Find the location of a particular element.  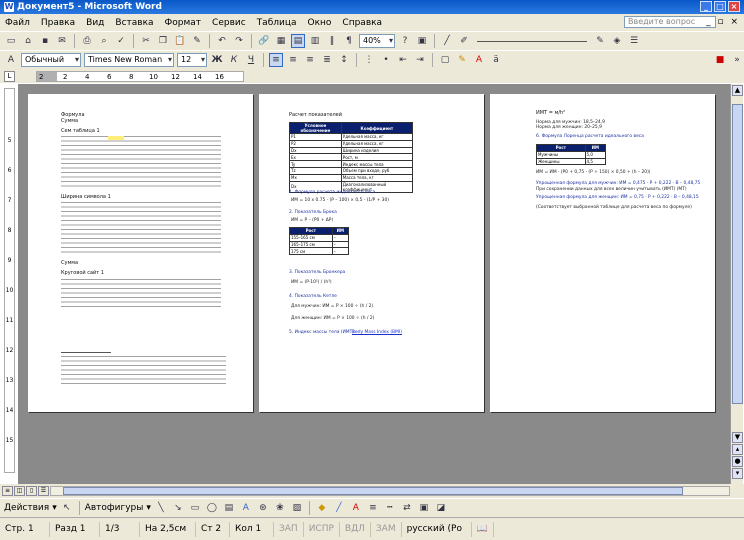

select-objects-icon: ↖ is located at coordinates (67, 508).